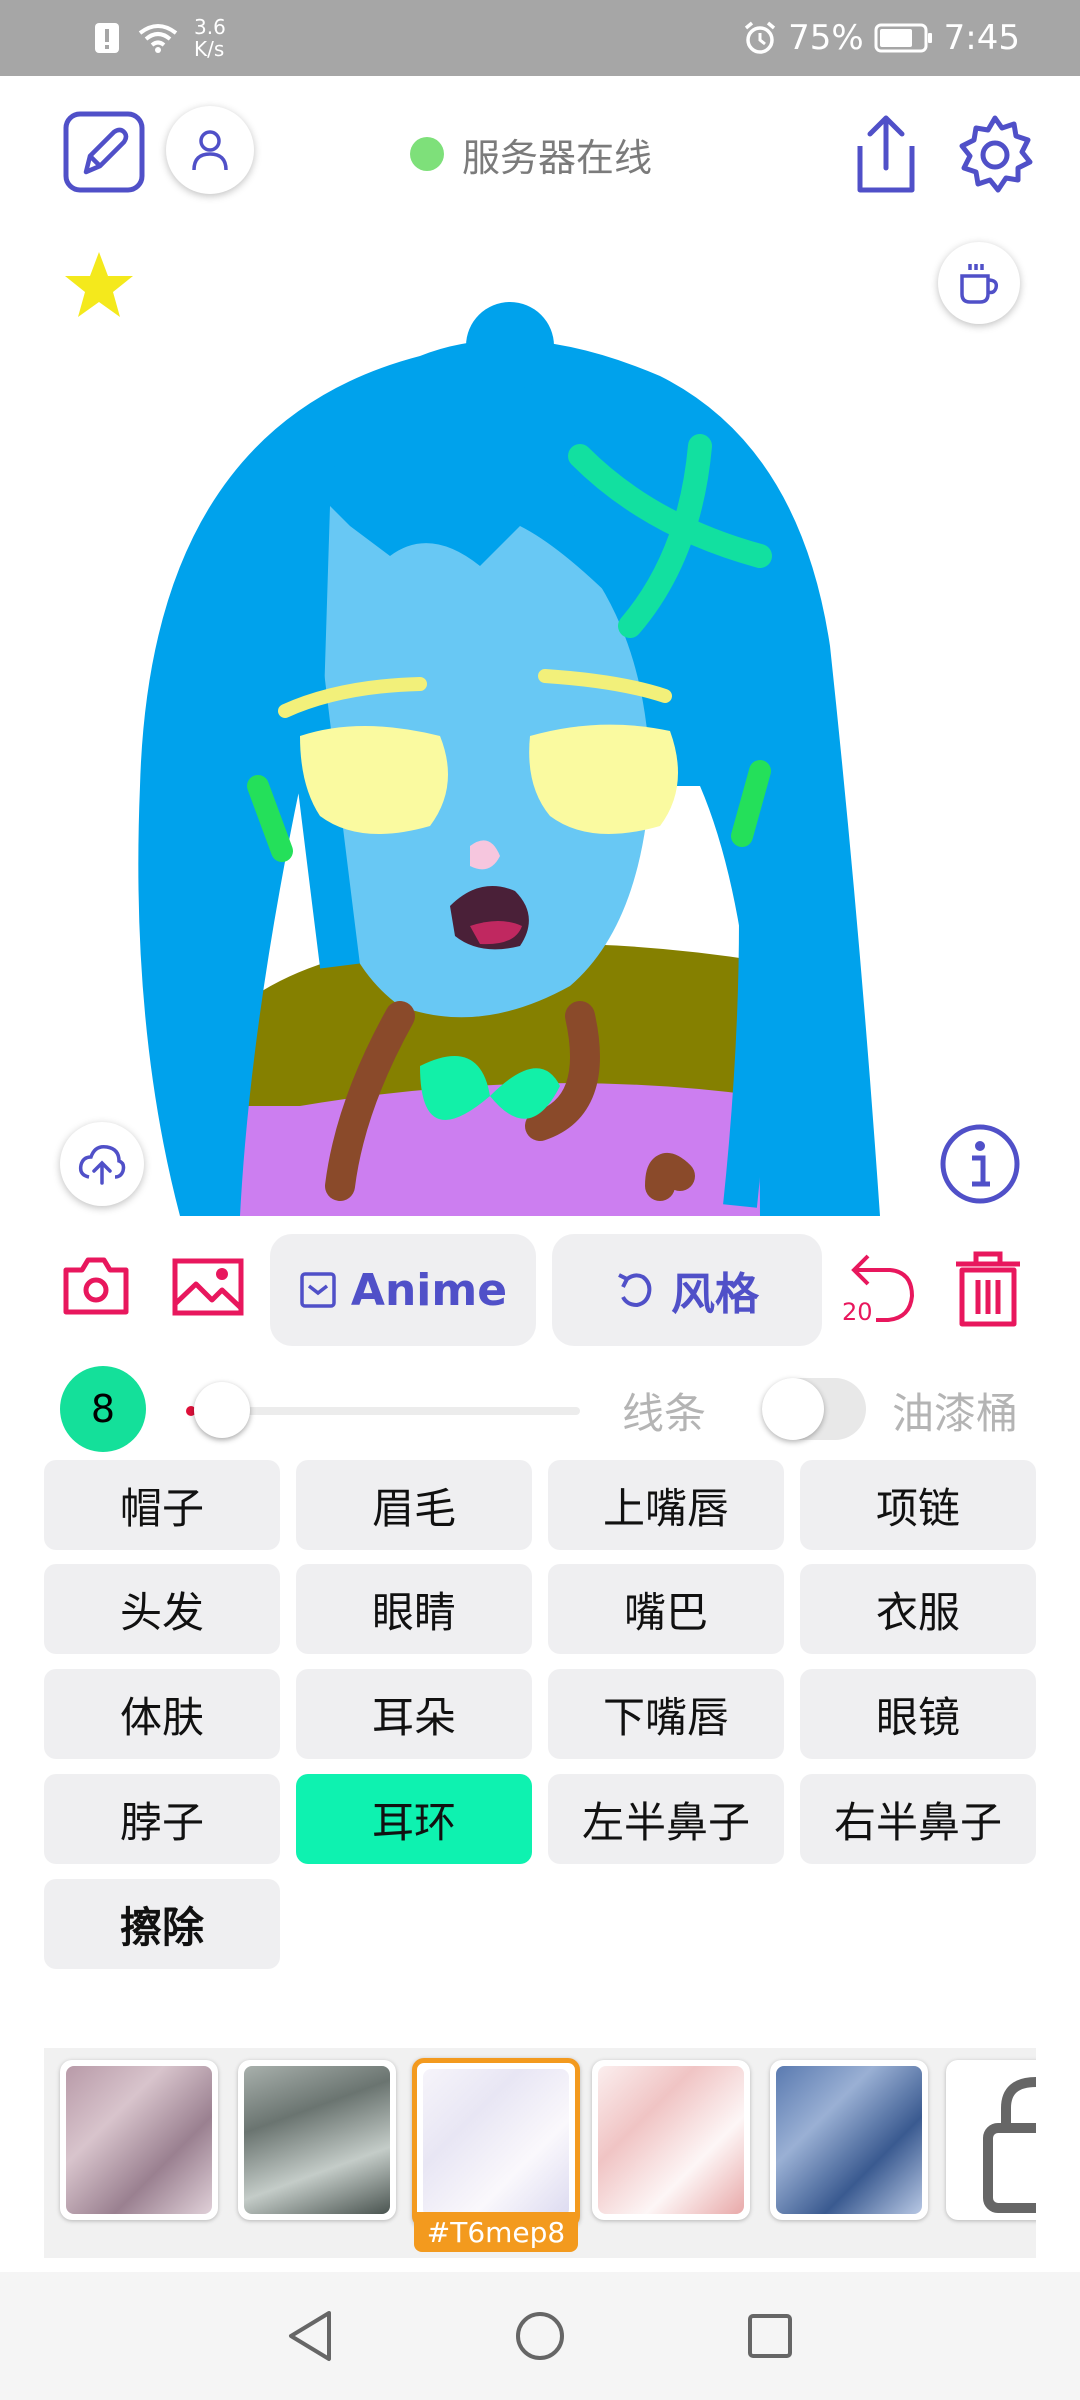 The image size is (1080, 2400). I want to click on undo-count: 20, so click(857, 1312).